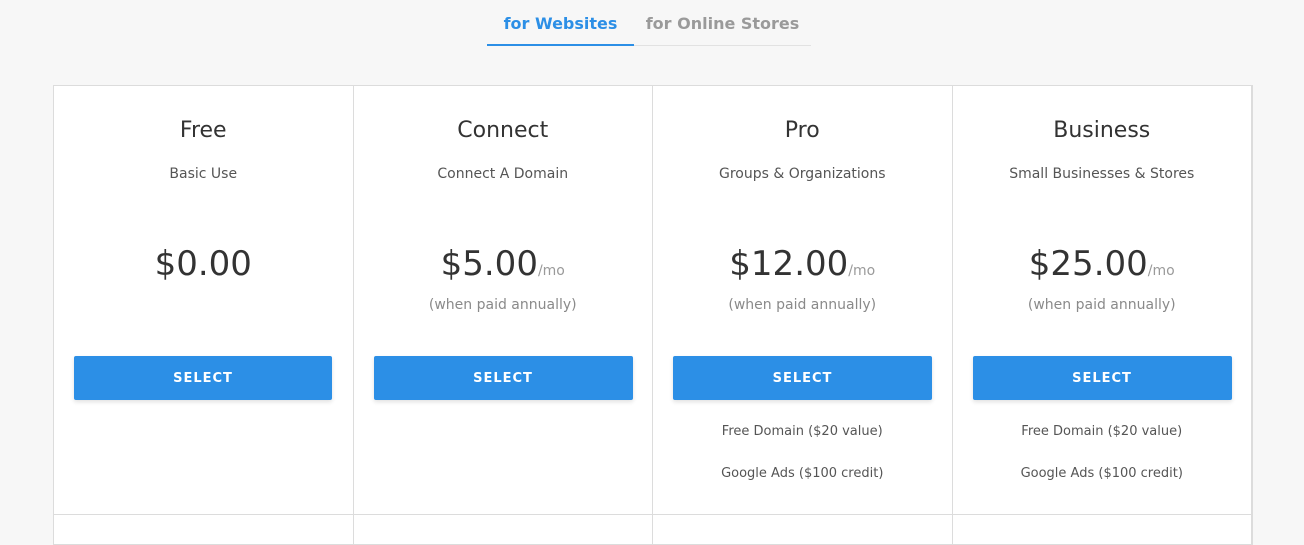 This screenshot has height=545, width=1304. I want to click on tab-for-websites: for Websites, so click(560, 23).